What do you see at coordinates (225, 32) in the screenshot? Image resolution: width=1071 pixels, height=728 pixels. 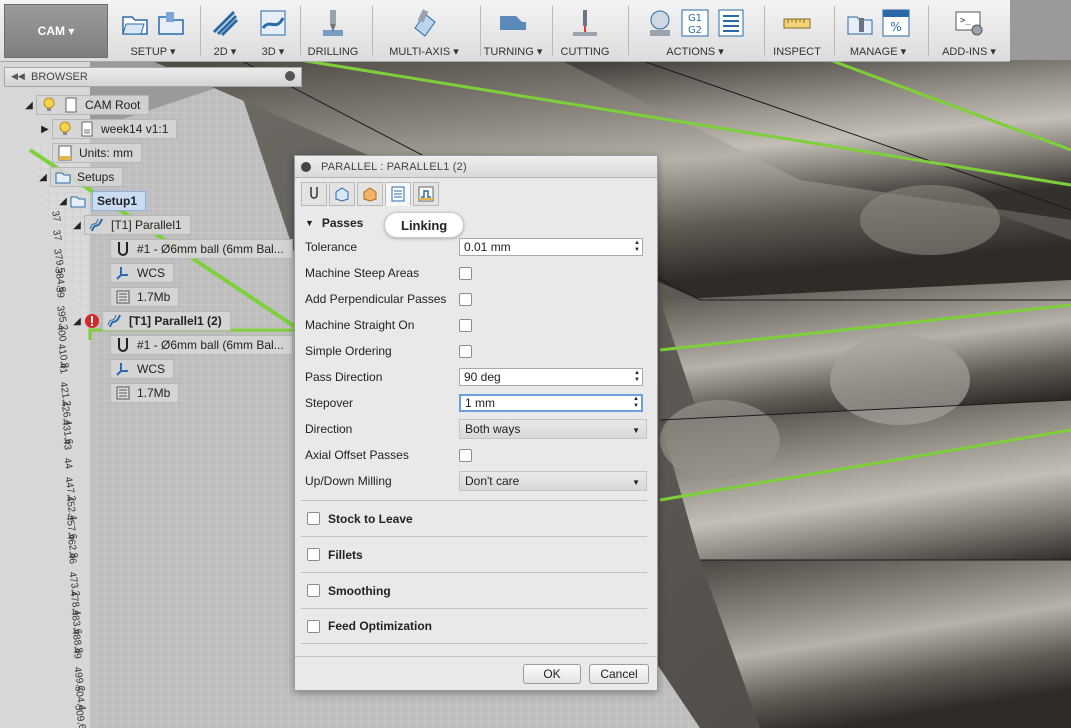 I see `2d-group: 2D ▾` at bounding box center [225, 32].